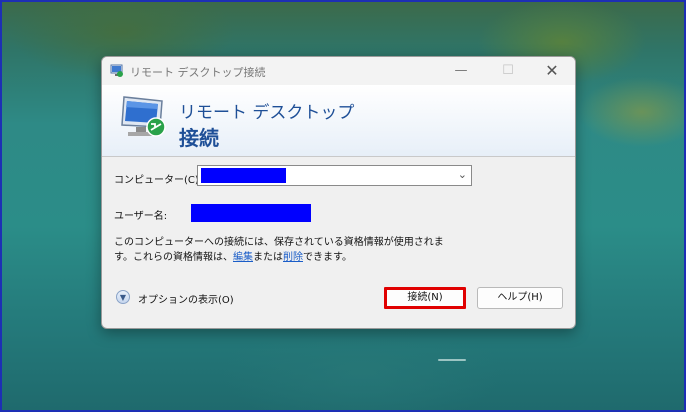 The width and height of the screenshot is (686, 412). I want to click on title-bar: リモート デスクトップ接続 — ☐ ✕, so click(338, 71).